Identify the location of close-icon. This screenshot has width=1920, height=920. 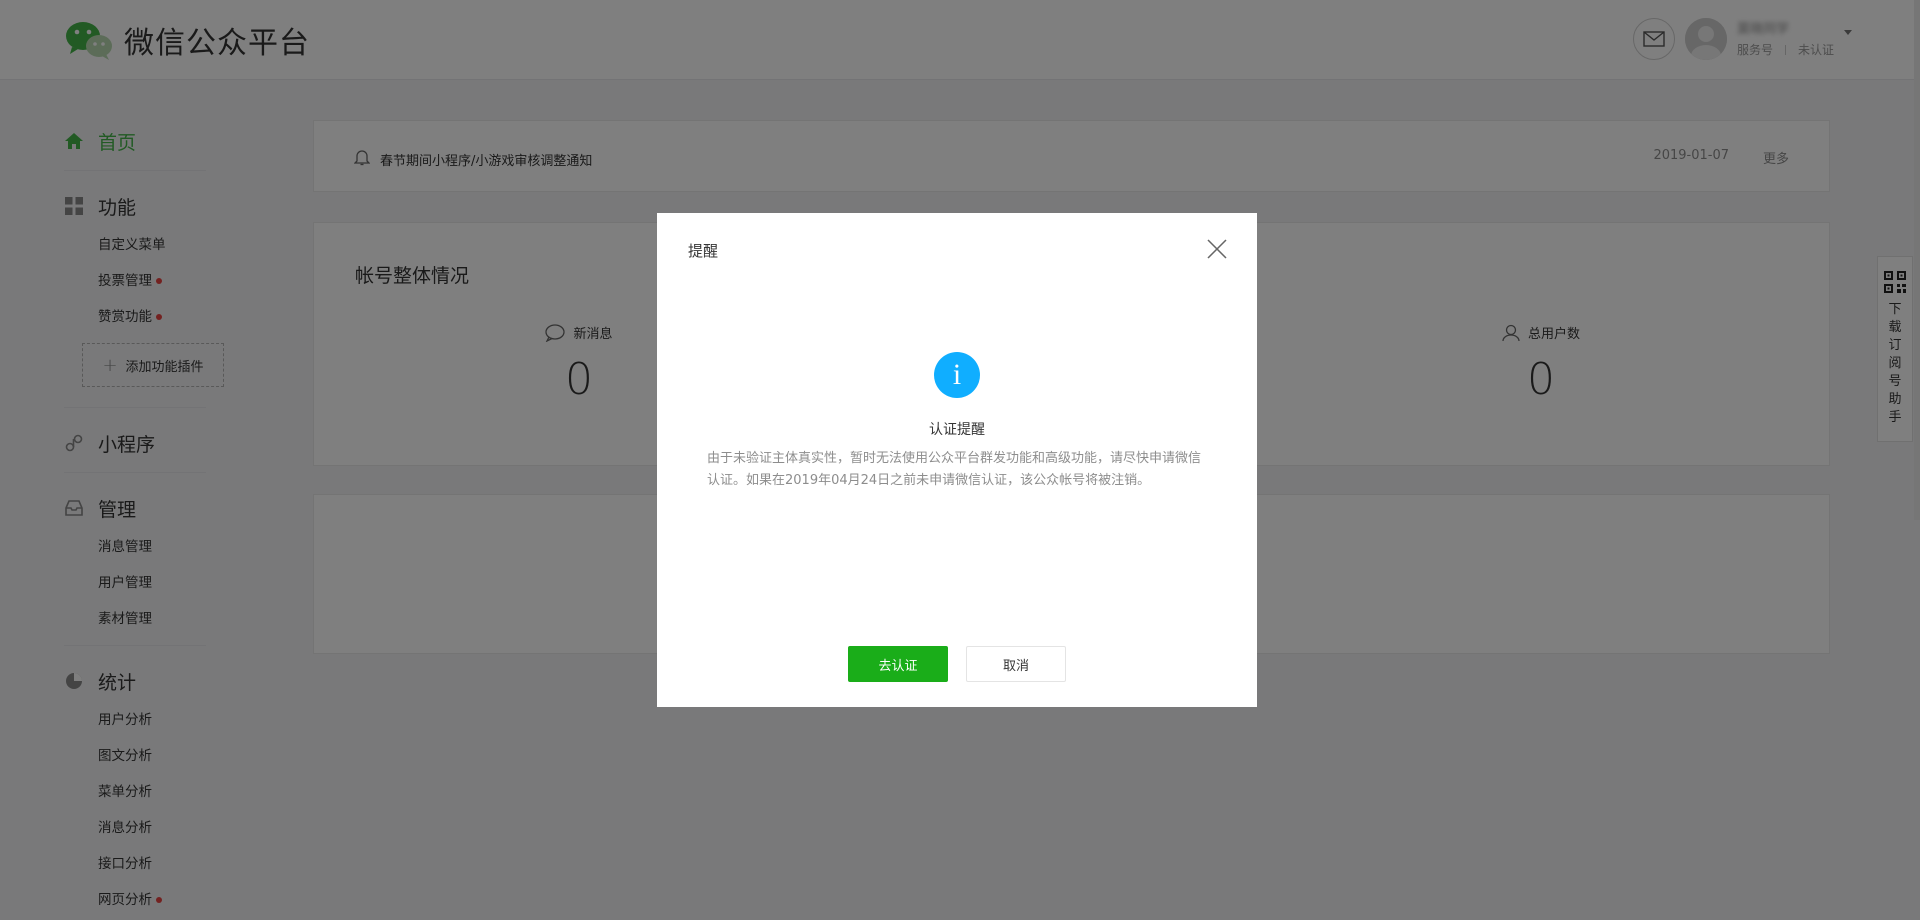
(1217, 249).